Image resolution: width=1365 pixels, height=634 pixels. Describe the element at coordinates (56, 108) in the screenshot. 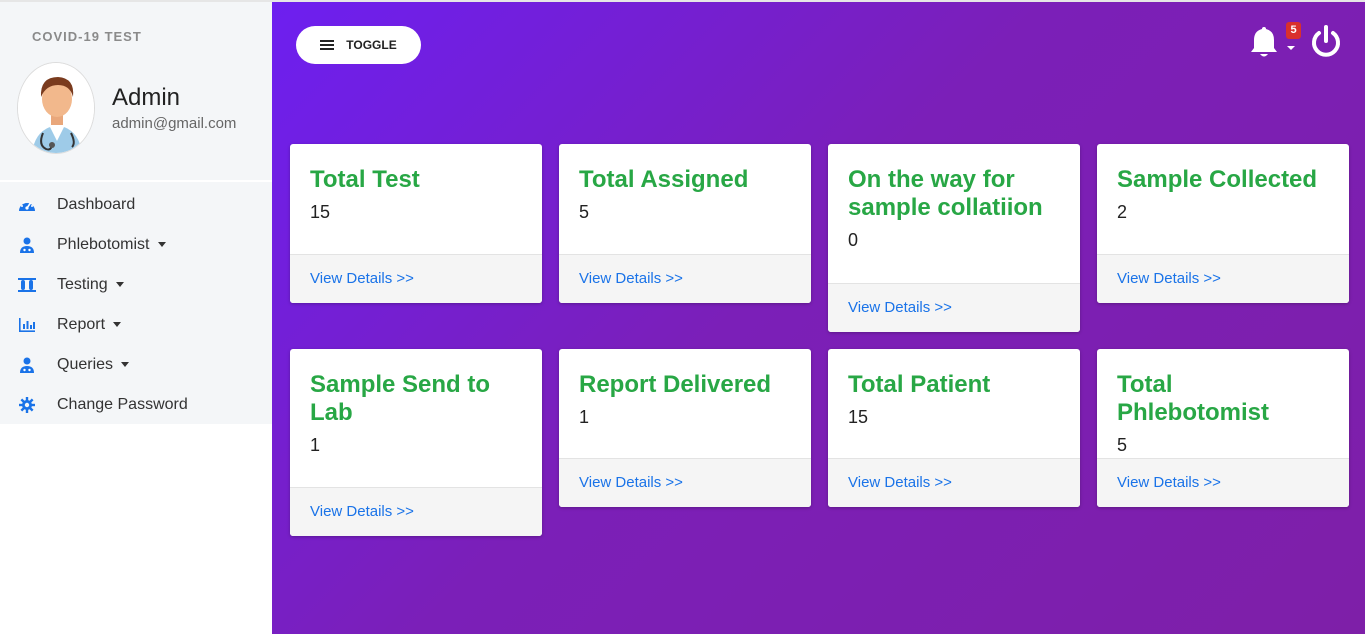

I see `avatar` at that location.